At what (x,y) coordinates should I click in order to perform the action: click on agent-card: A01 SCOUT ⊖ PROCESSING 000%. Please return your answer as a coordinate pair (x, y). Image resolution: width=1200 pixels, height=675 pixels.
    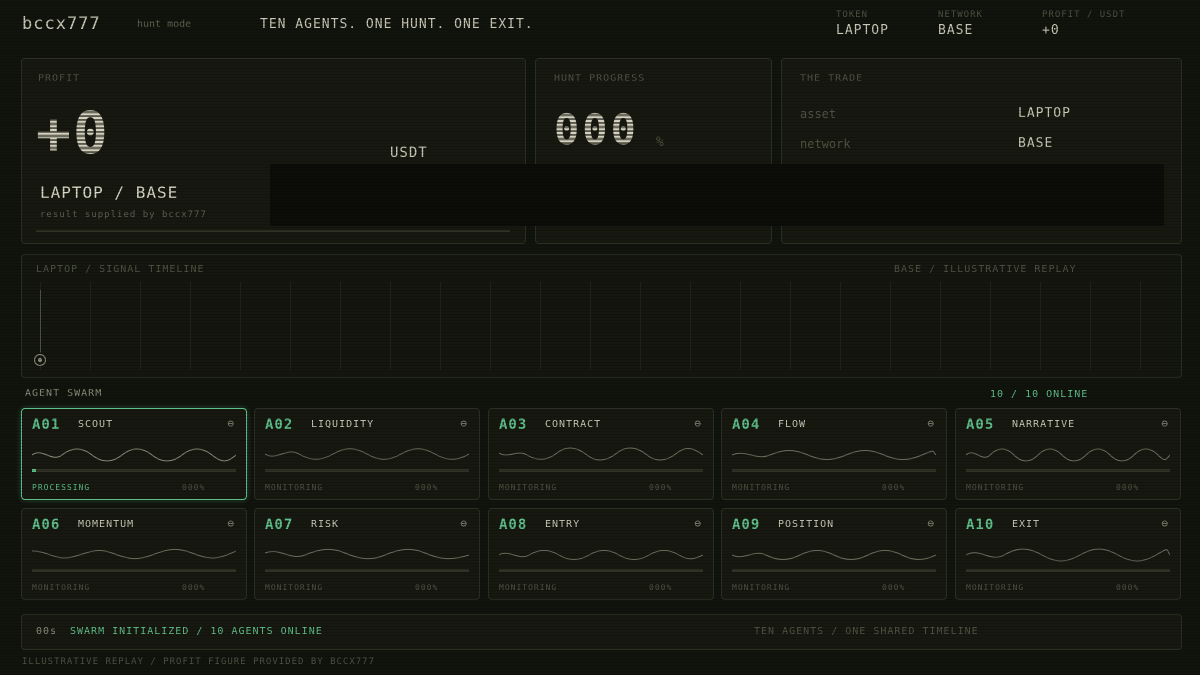
    Looking at the image, I should click on (134, 454).